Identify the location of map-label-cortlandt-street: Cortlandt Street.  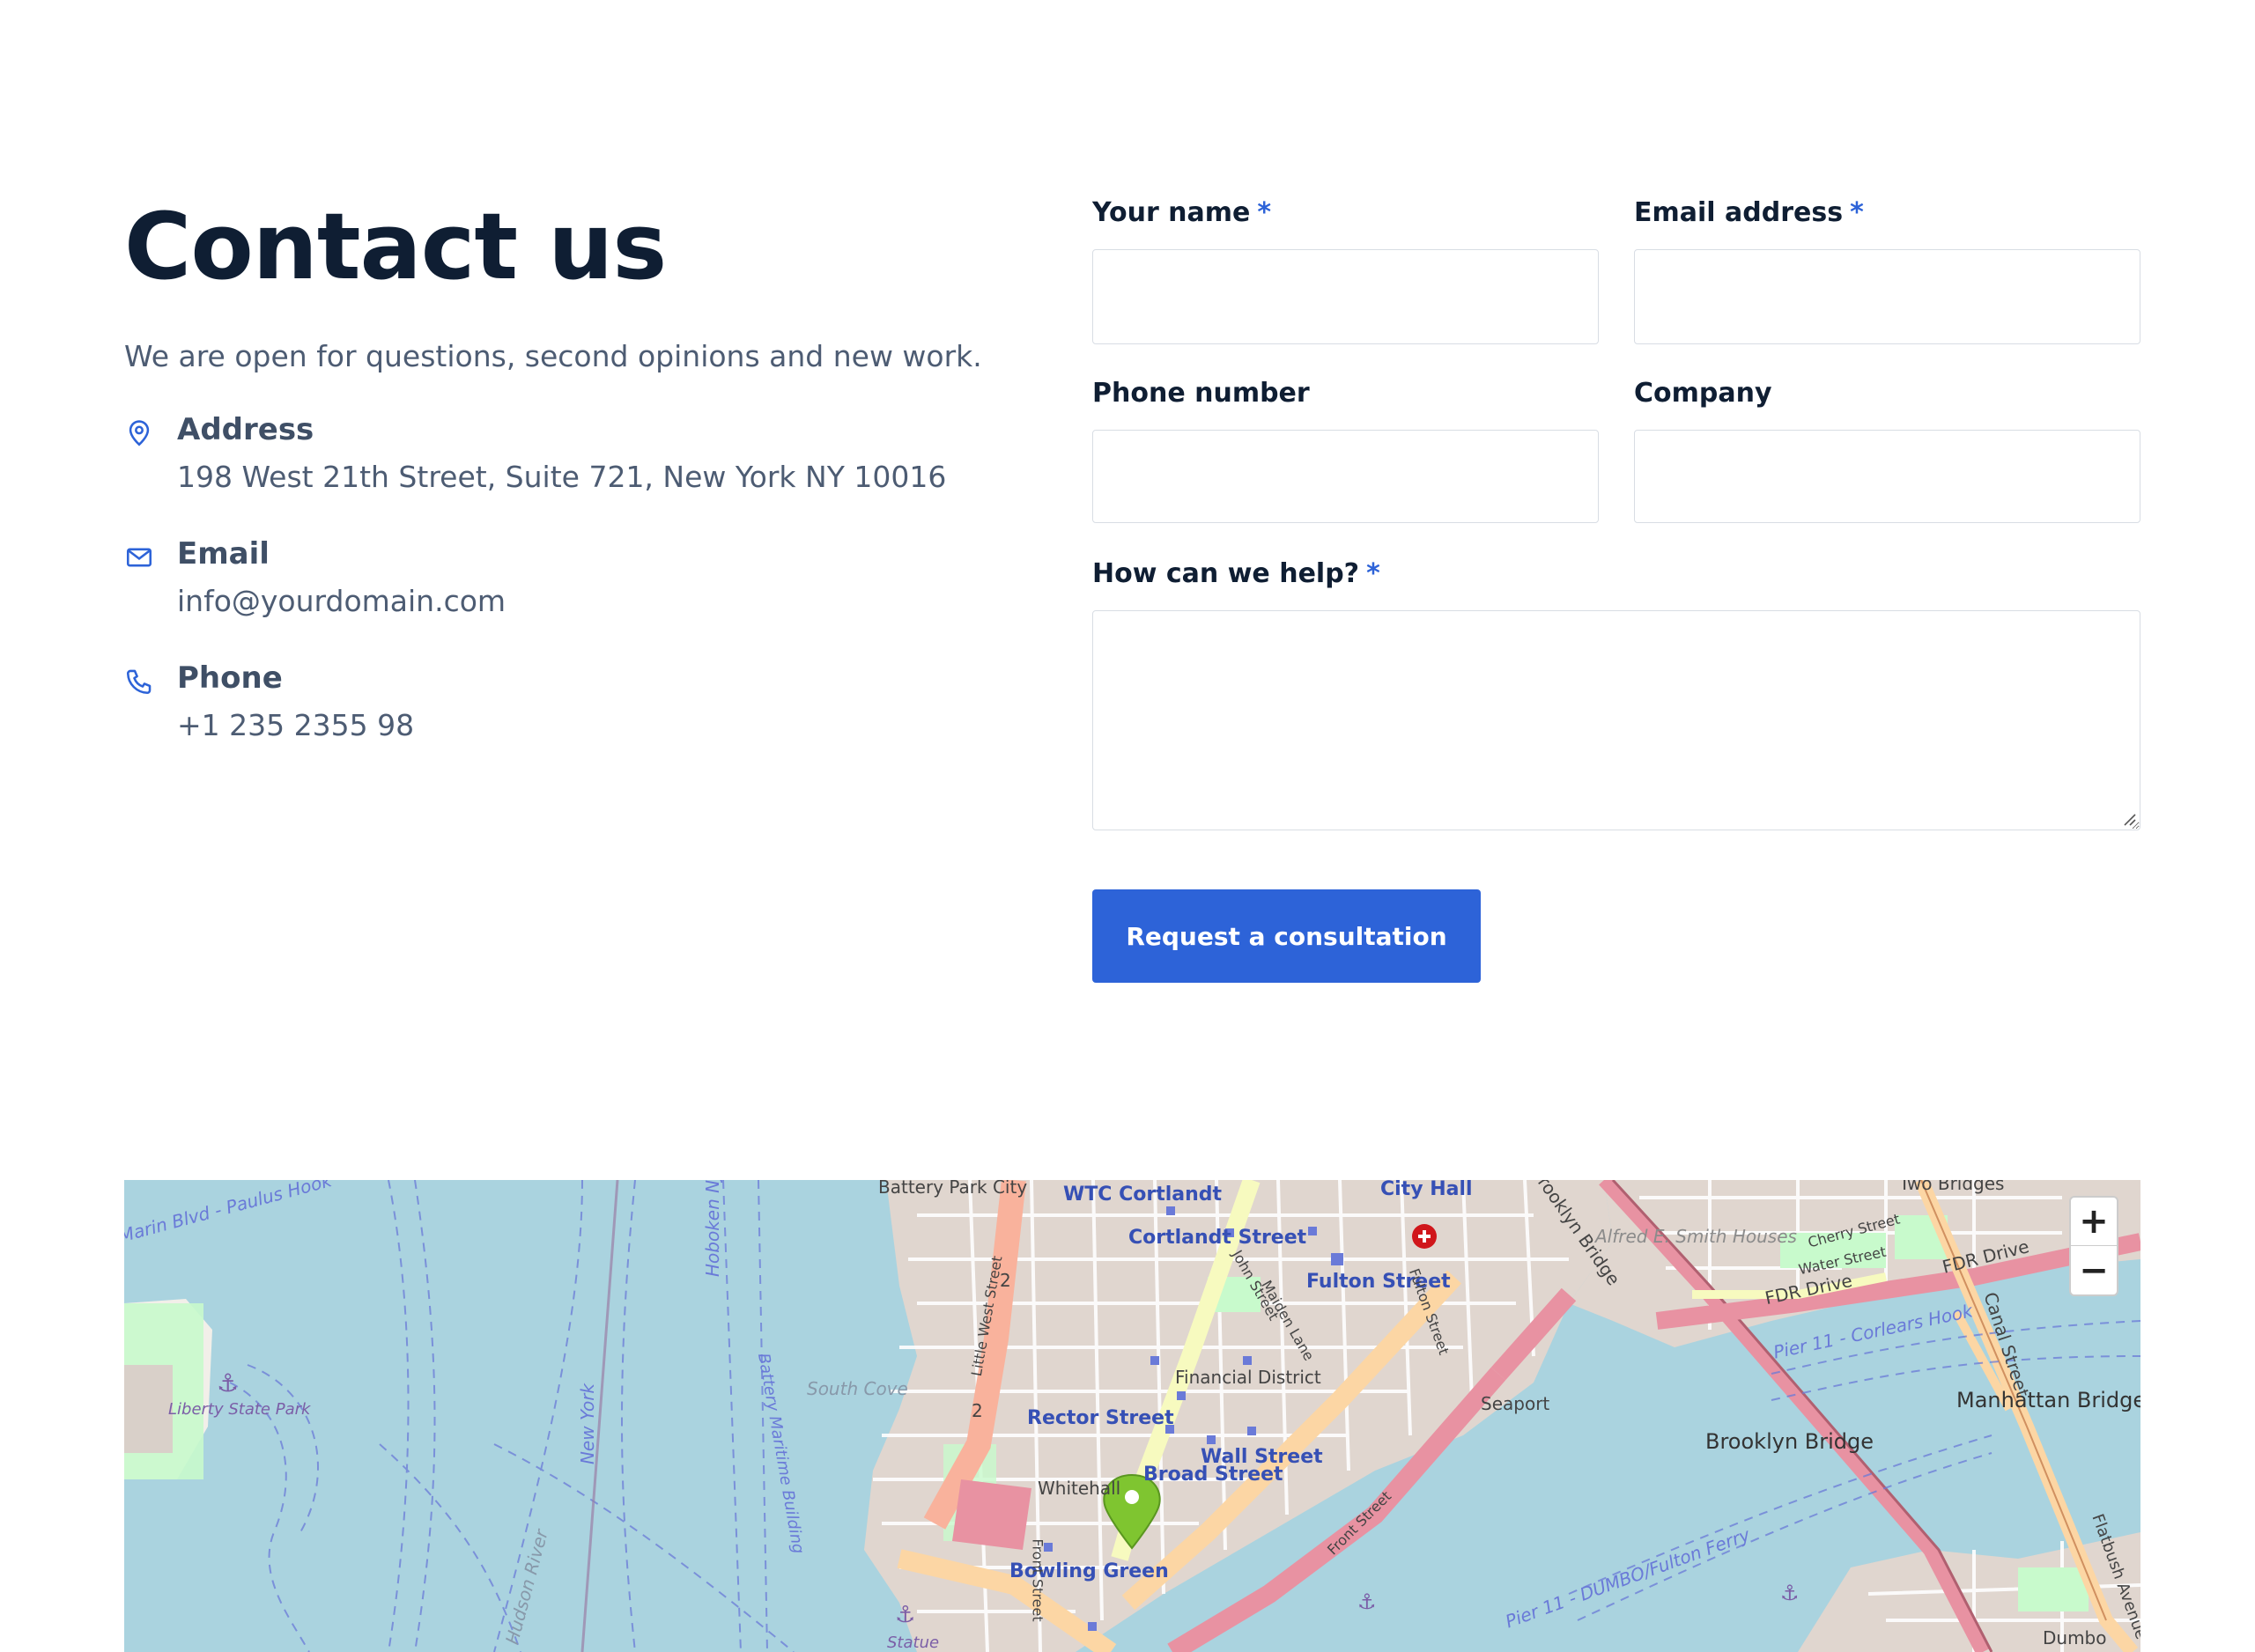
(1217, 1238).